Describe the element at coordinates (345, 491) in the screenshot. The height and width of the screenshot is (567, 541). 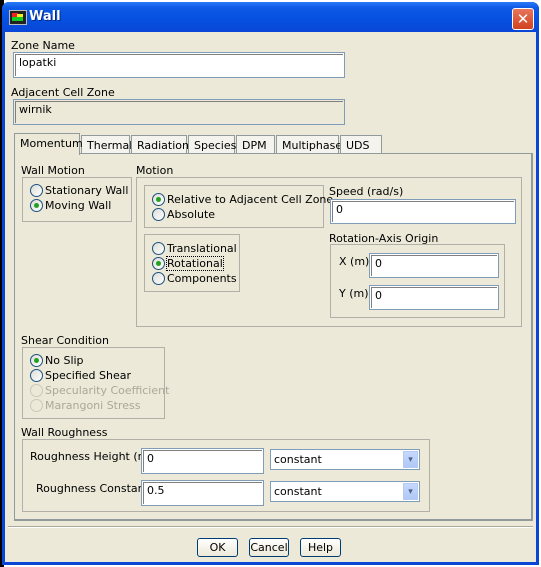
I see `roughness-constant-method-select: constant ▾` at that location.